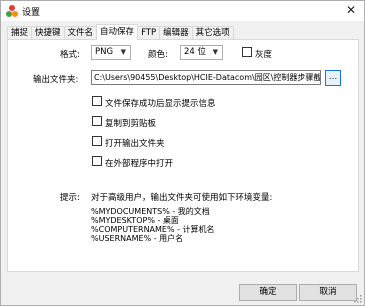  What do you see at coordinates (48, 33) in the screenshot?
I see `tab-hotkeys: 快捷键` at bounding box center [48, 33].